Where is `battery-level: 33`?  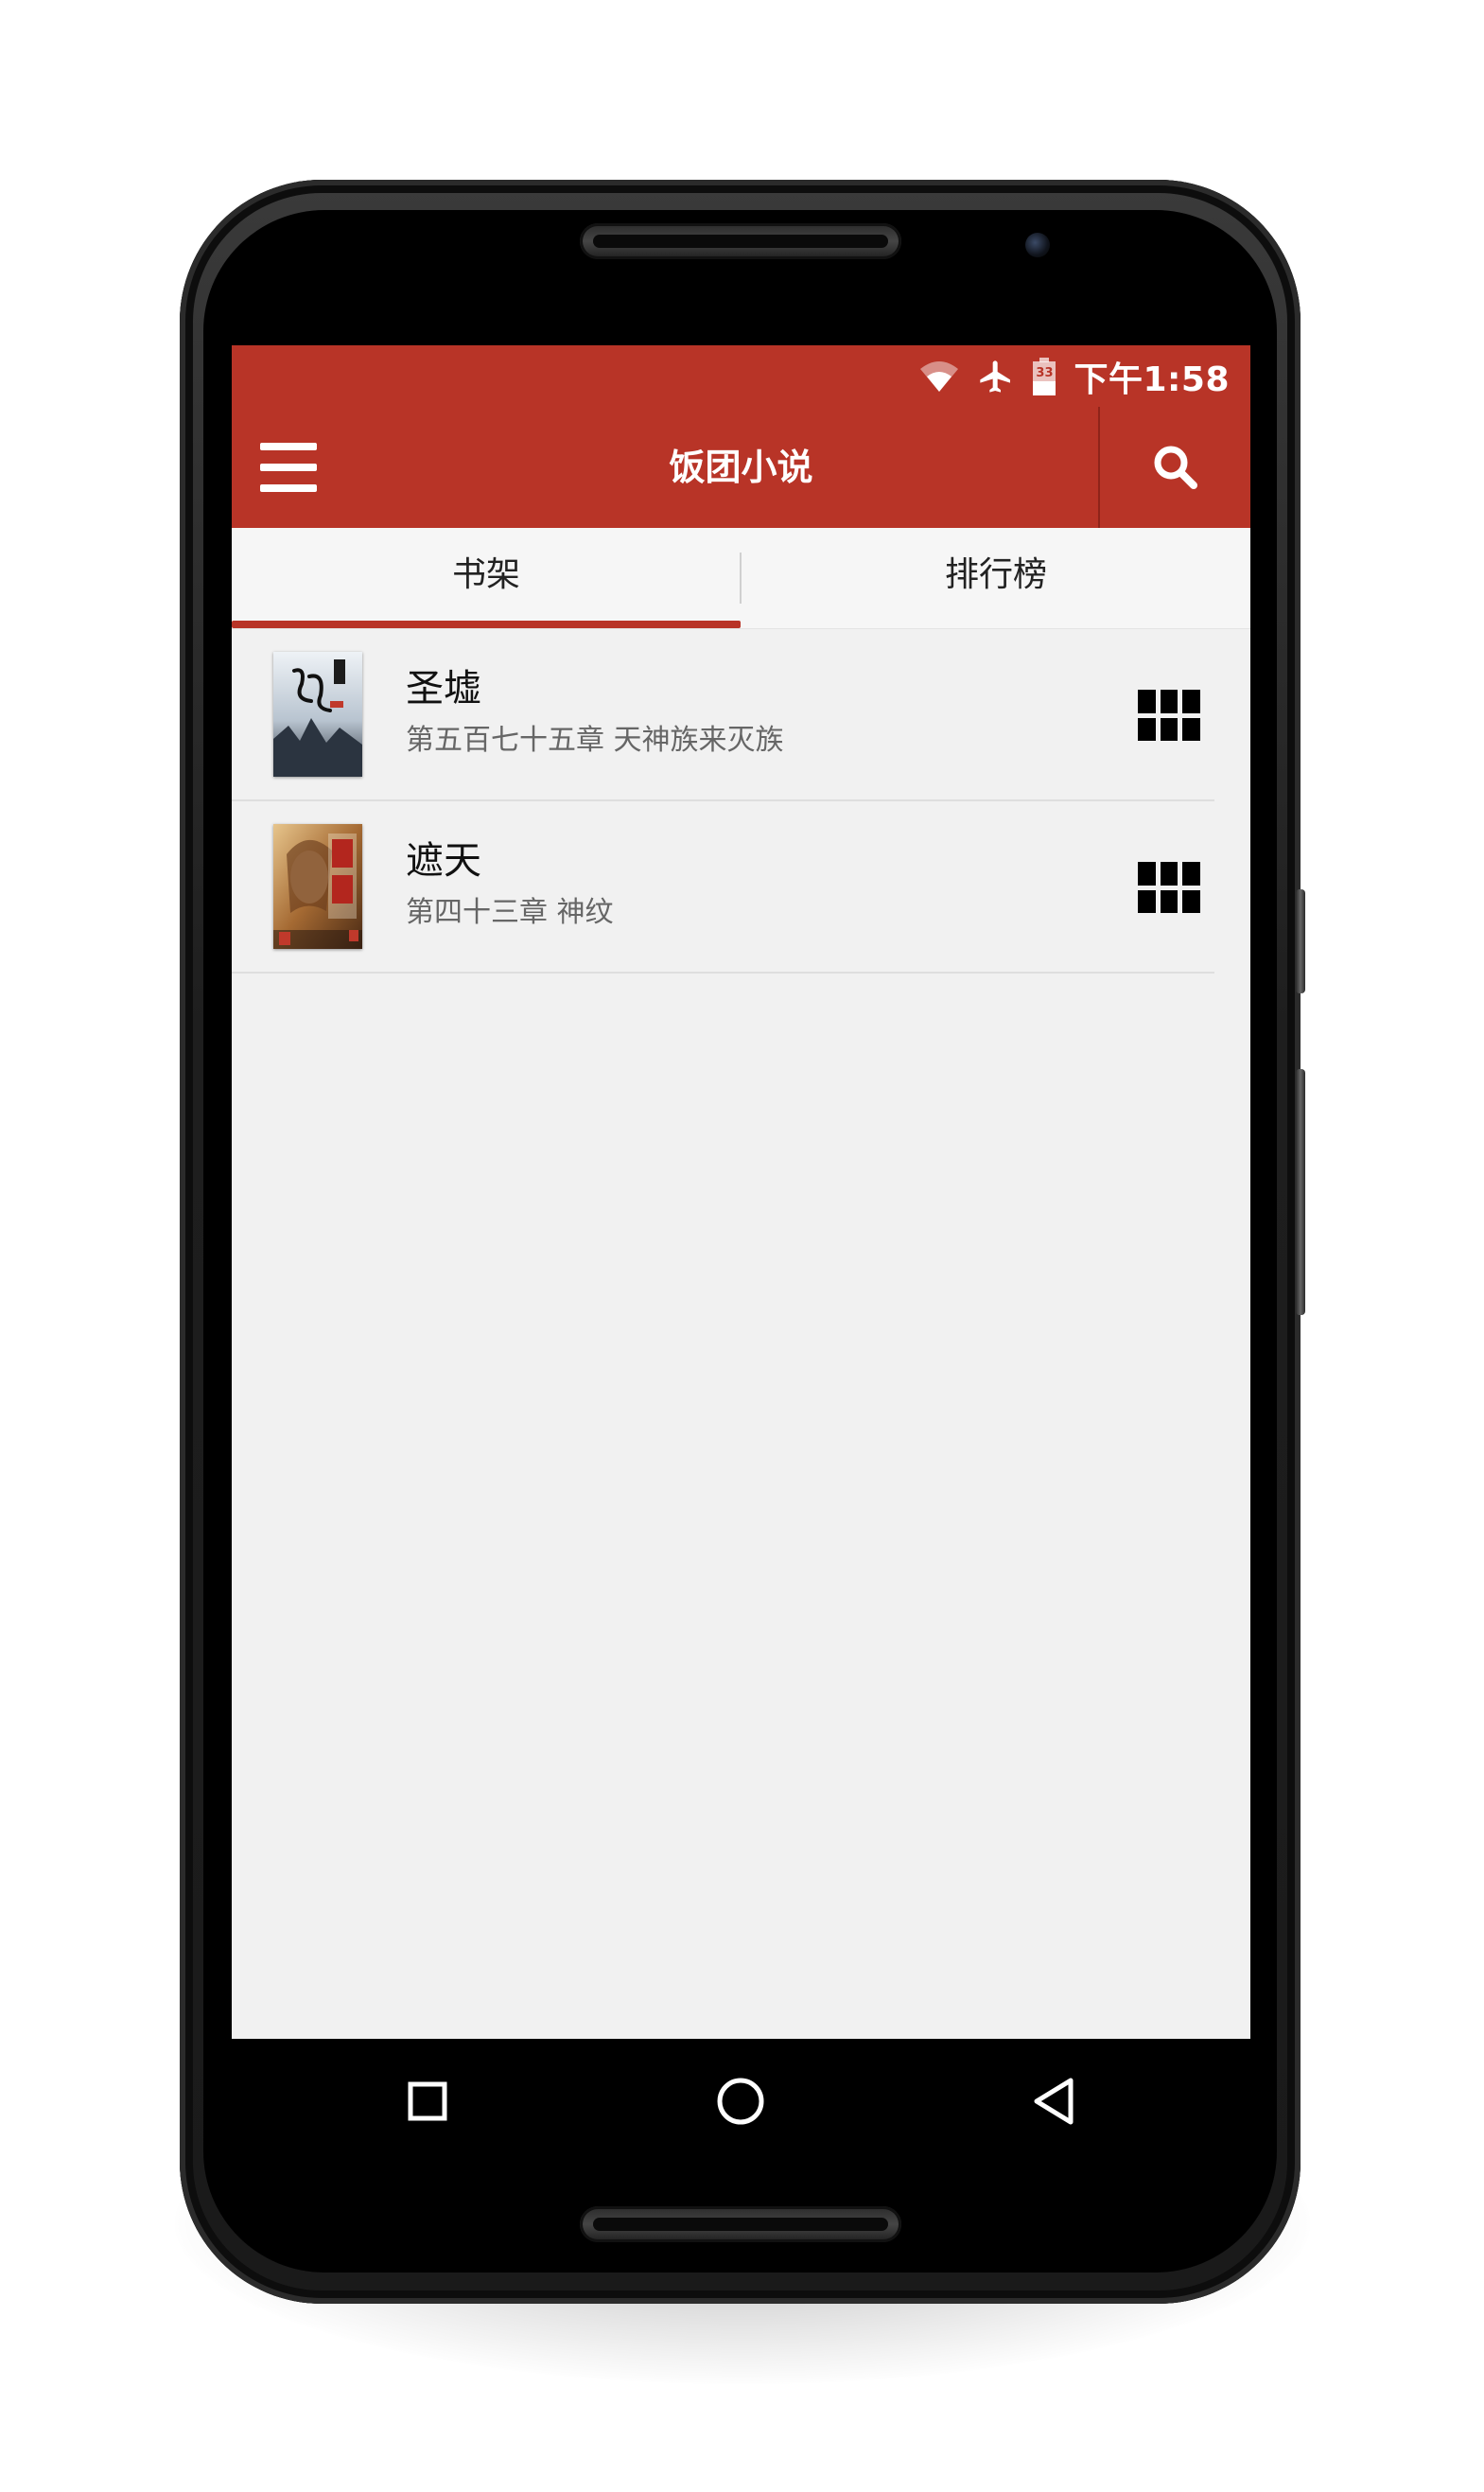
battery-level: 33 is located at coordinates (1045, 372).